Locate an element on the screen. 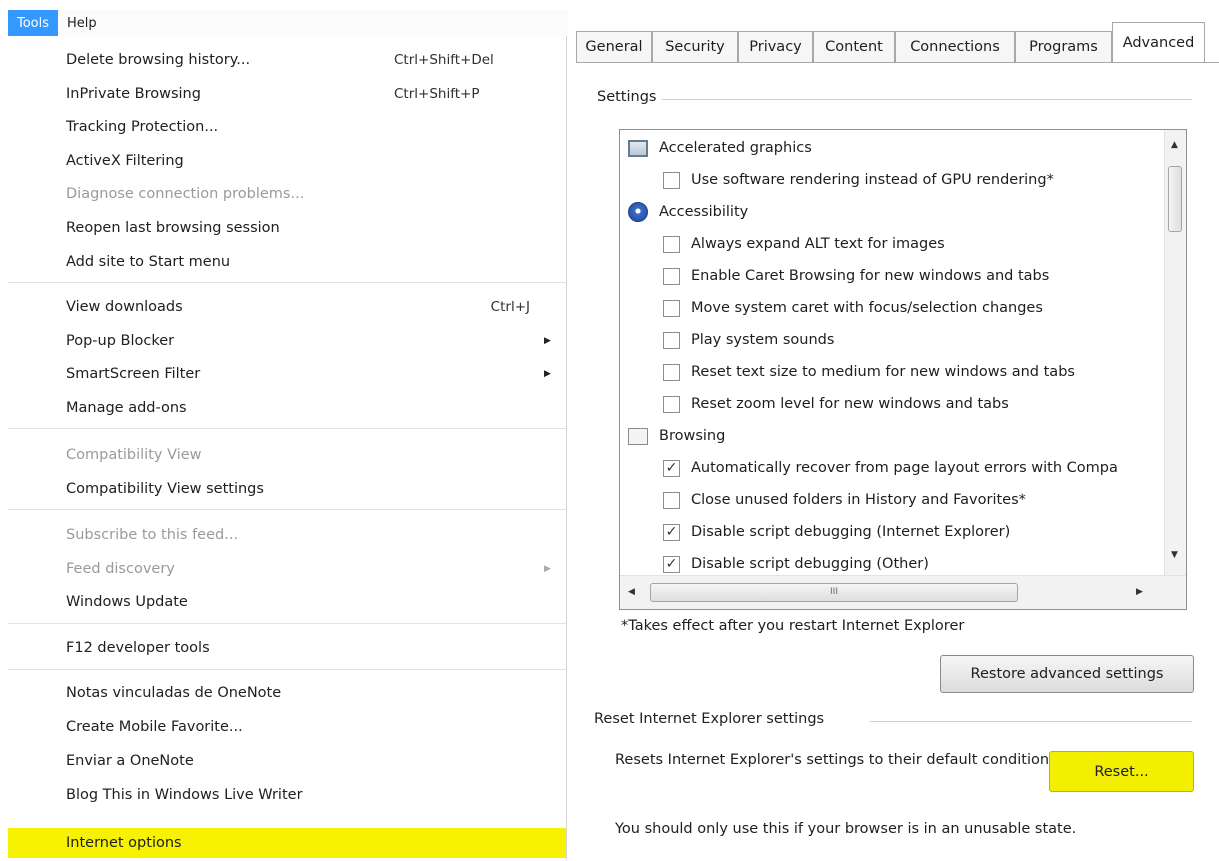 This screenshot has width=1219, height=861. menu-item-compatibility-view-settings: Compatibility View settings is located at coordinates (287, 489).